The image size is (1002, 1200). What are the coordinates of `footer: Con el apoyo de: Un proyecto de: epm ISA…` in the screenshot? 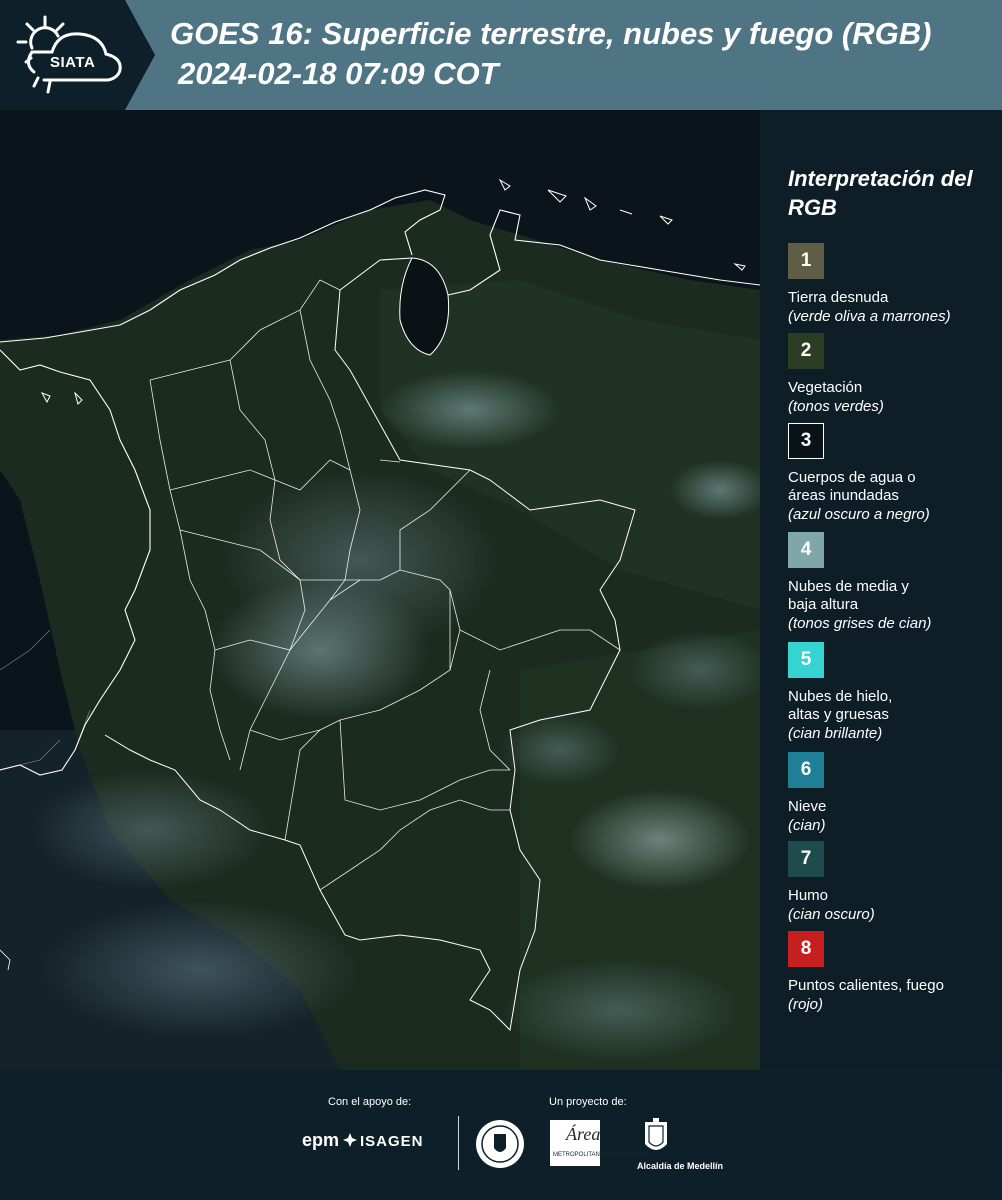 It's located at (501, 1135).